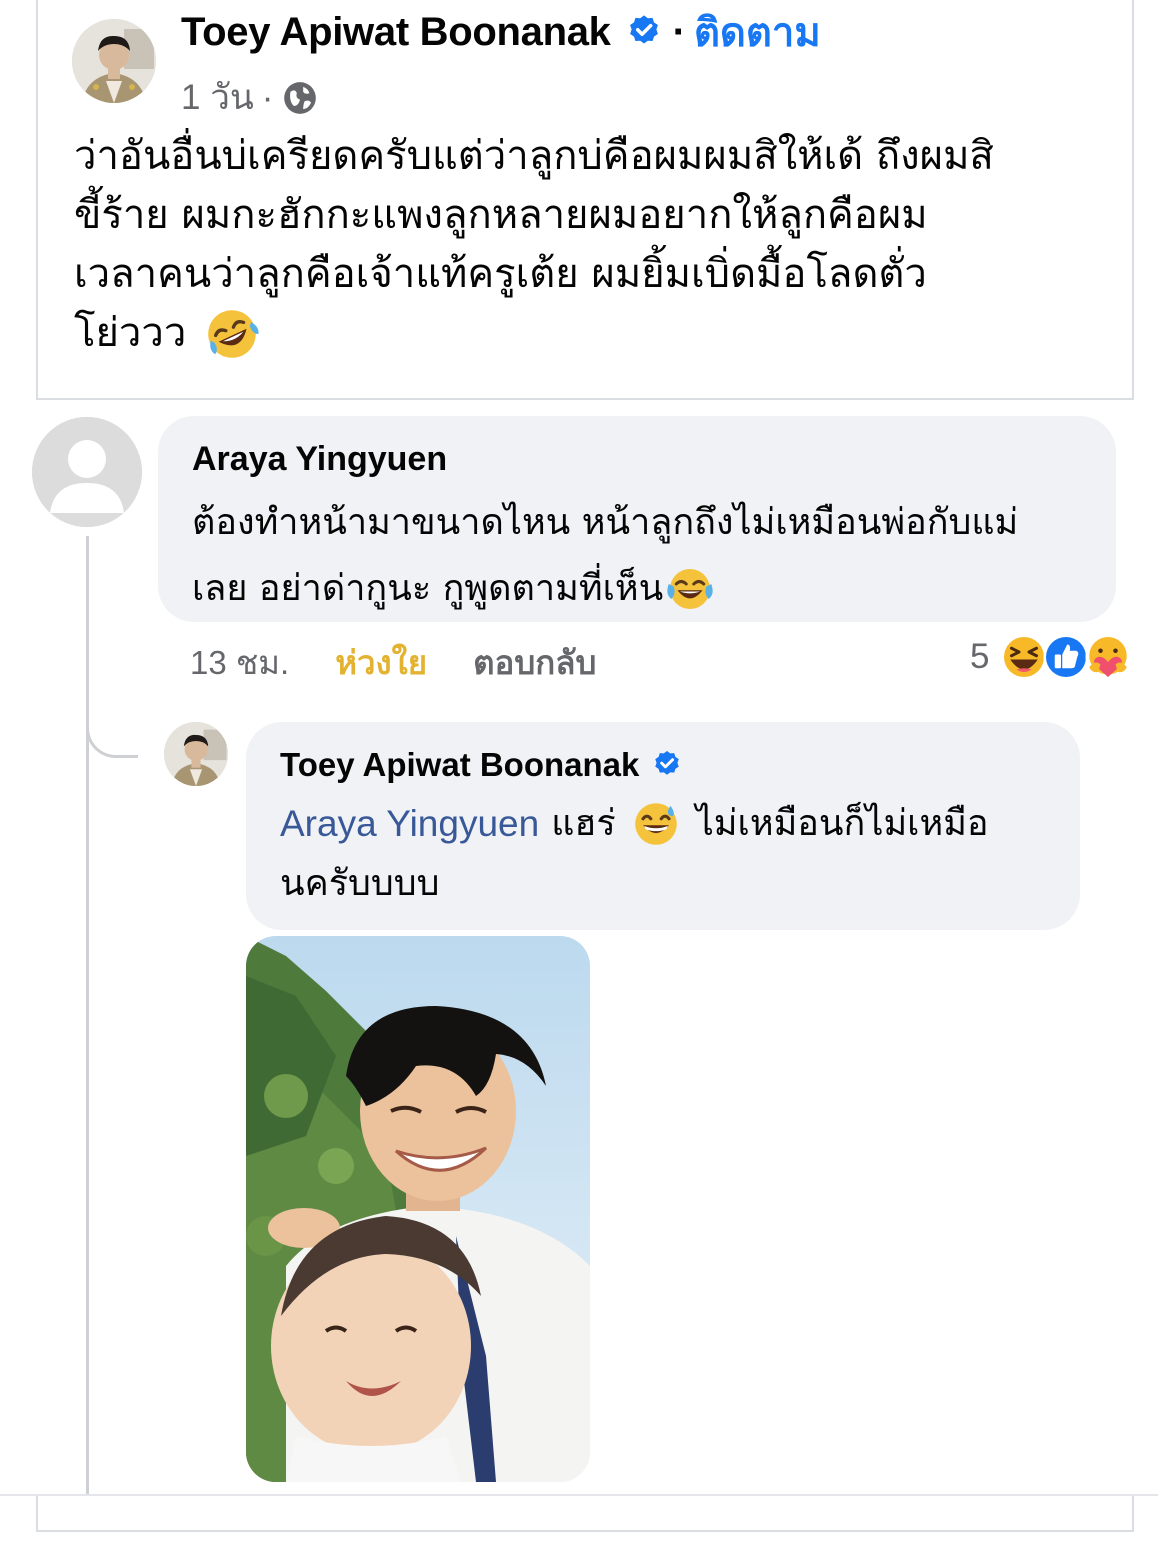  Describe the element at coordinates (980, 656) in the screenshot. I see `reaction-count: 5` at that location.